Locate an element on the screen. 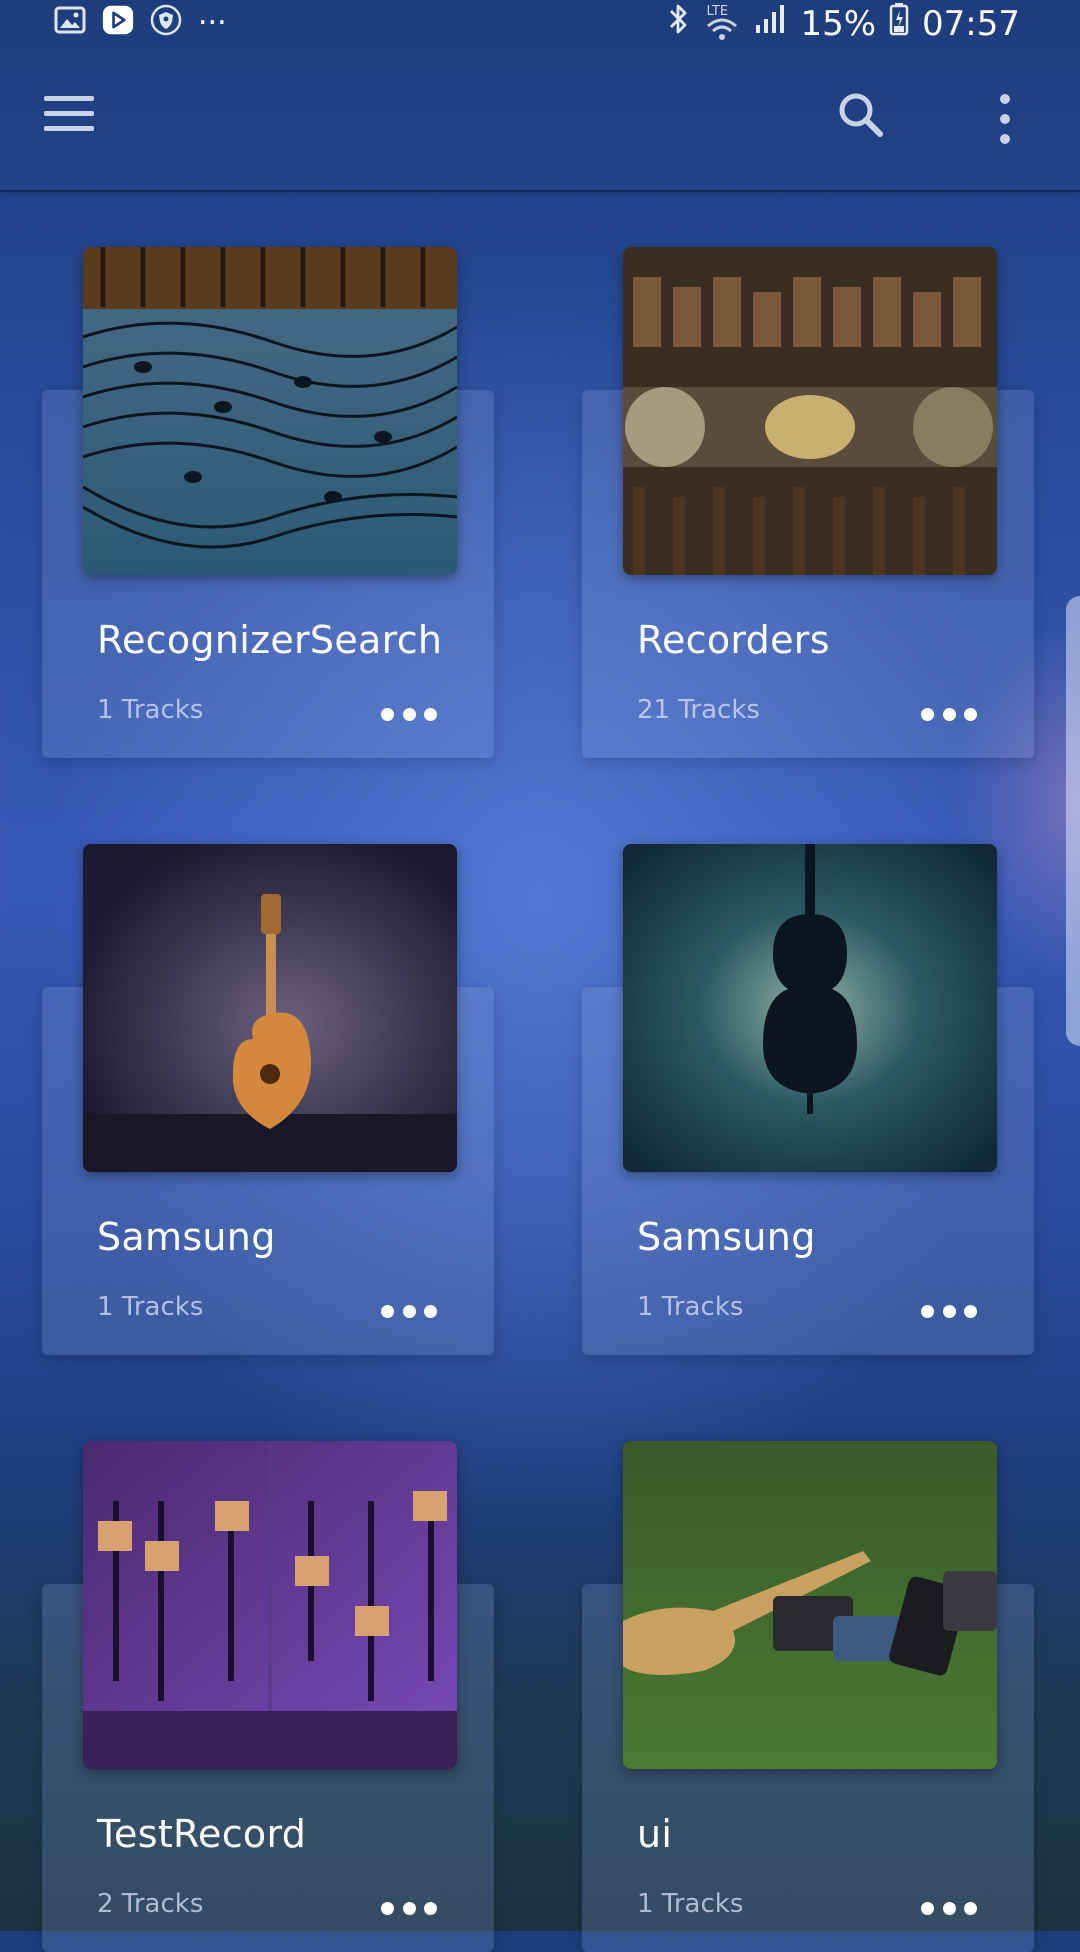 The image size is (1080, 1952). electric-guitar-spotlight-art is located at coordinates (270, 1008).